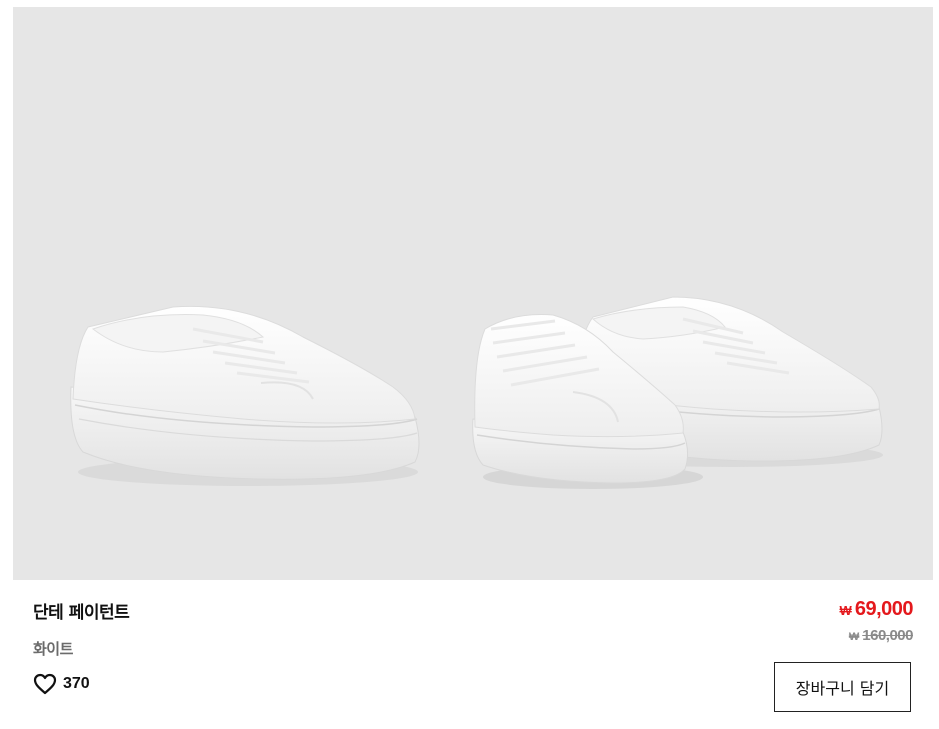 The width and height of the screenshot is (939, 729). What do you see at coordinates (887, 635) in the screenshot?
I see `original-price-amount: 160,000` at bounding box center [887, 635].